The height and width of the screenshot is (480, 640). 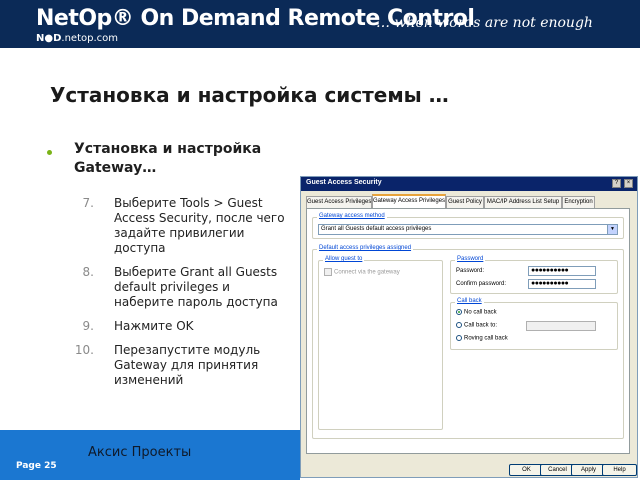 I want to click on allow-guest-label: Allow guest to, so click(x=344, y=259).